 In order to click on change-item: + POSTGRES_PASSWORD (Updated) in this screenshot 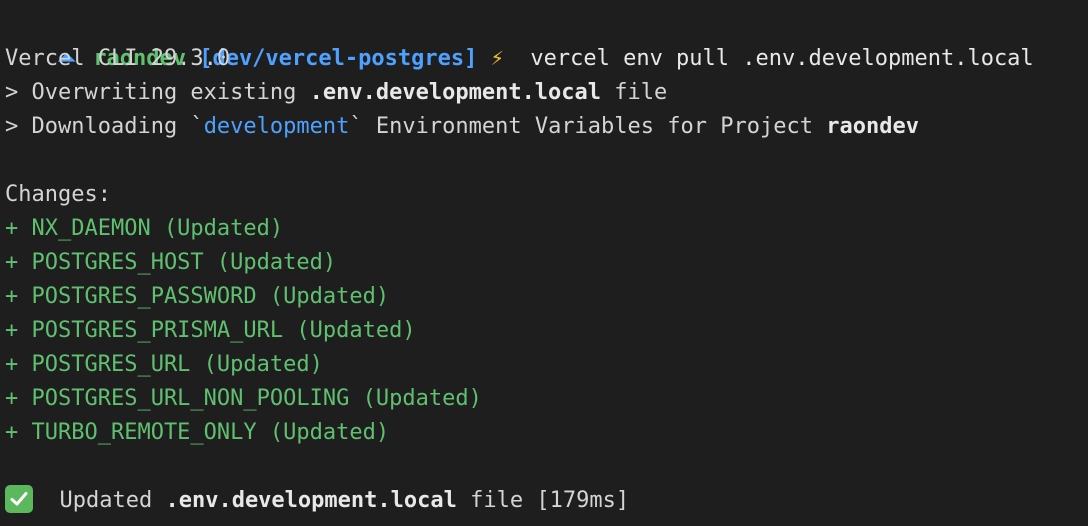, I will do `click(197, 296)`.